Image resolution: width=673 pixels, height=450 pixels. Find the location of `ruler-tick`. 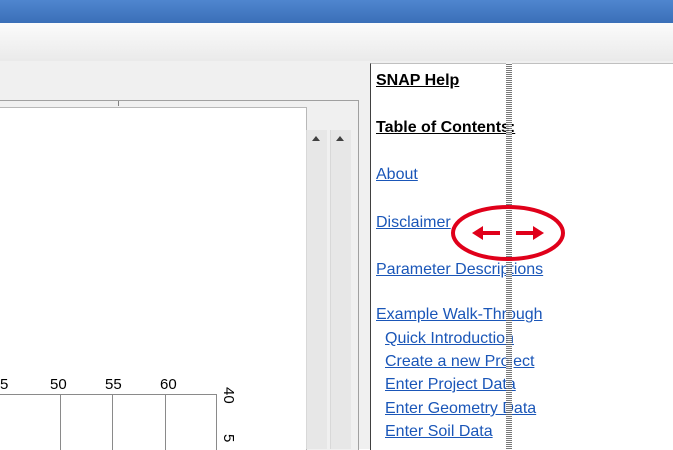

ruler-tick is located at coordinates (118, 103).